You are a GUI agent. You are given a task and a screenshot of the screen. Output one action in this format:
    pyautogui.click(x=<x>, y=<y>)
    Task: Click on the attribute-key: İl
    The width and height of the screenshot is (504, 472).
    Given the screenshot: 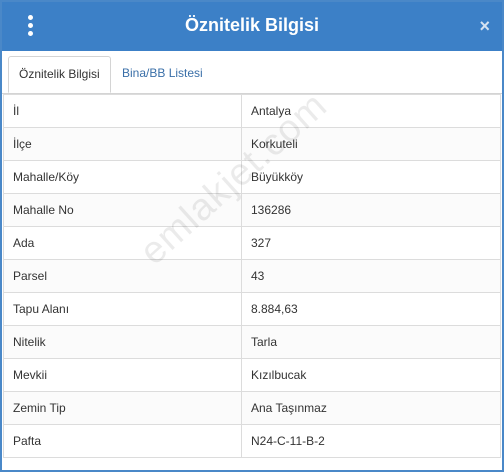 What is the action you would take?
    pyautogui.click(x=122, y=111)
    